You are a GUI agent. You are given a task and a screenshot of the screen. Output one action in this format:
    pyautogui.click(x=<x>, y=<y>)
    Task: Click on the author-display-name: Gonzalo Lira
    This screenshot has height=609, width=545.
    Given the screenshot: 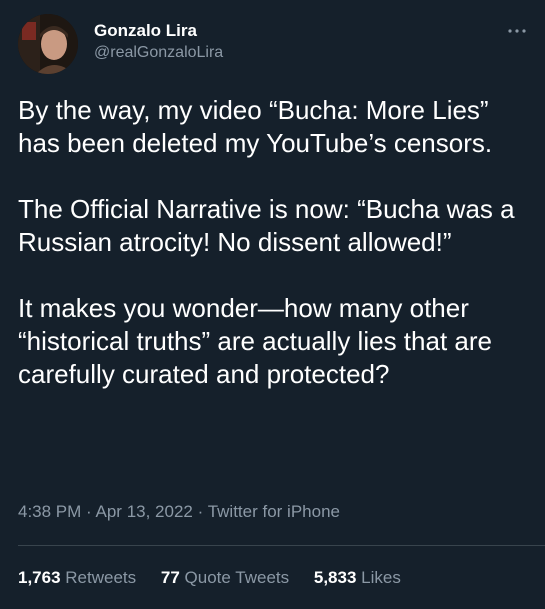 What is the action you would take?
    pyautogui.click(x=158, y=31)
    